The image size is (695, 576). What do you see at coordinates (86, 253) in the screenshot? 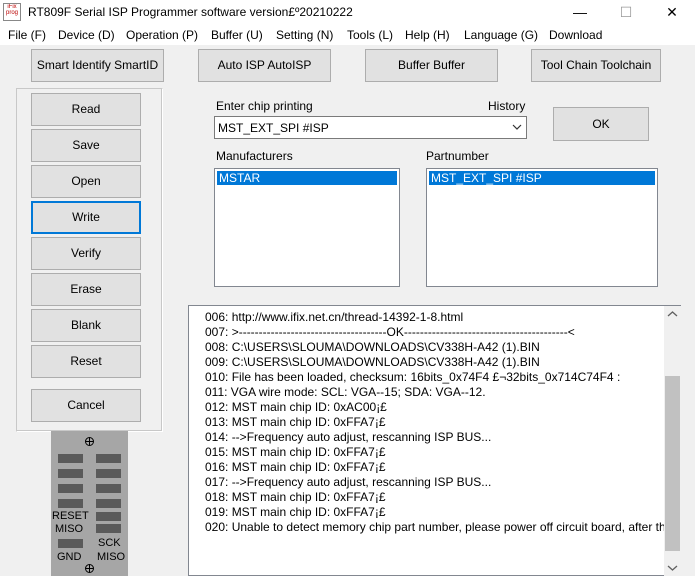
I see `verify-button: Verify` at bounding box center [86, 253].